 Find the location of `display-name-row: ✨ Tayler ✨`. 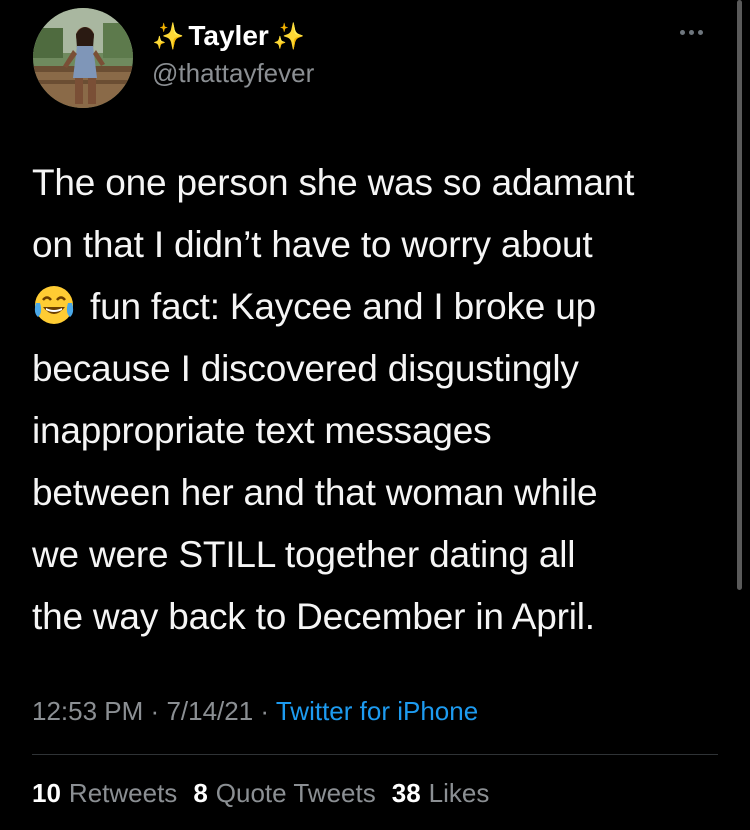

display-name-row: ✨ Tayler ✨ is located at coordinates (228, 36).